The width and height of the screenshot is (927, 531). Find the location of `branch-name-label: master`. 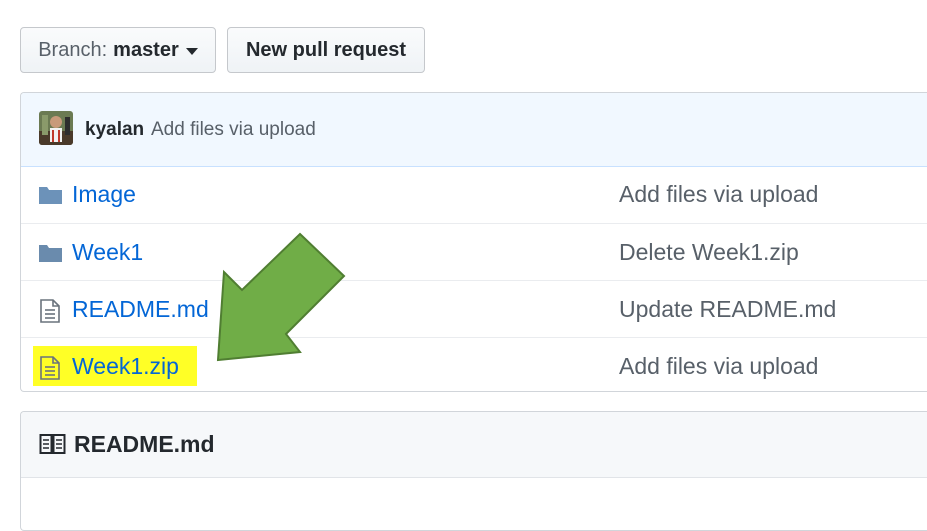

branch-name-label: master is located at coordinates (146, 49).